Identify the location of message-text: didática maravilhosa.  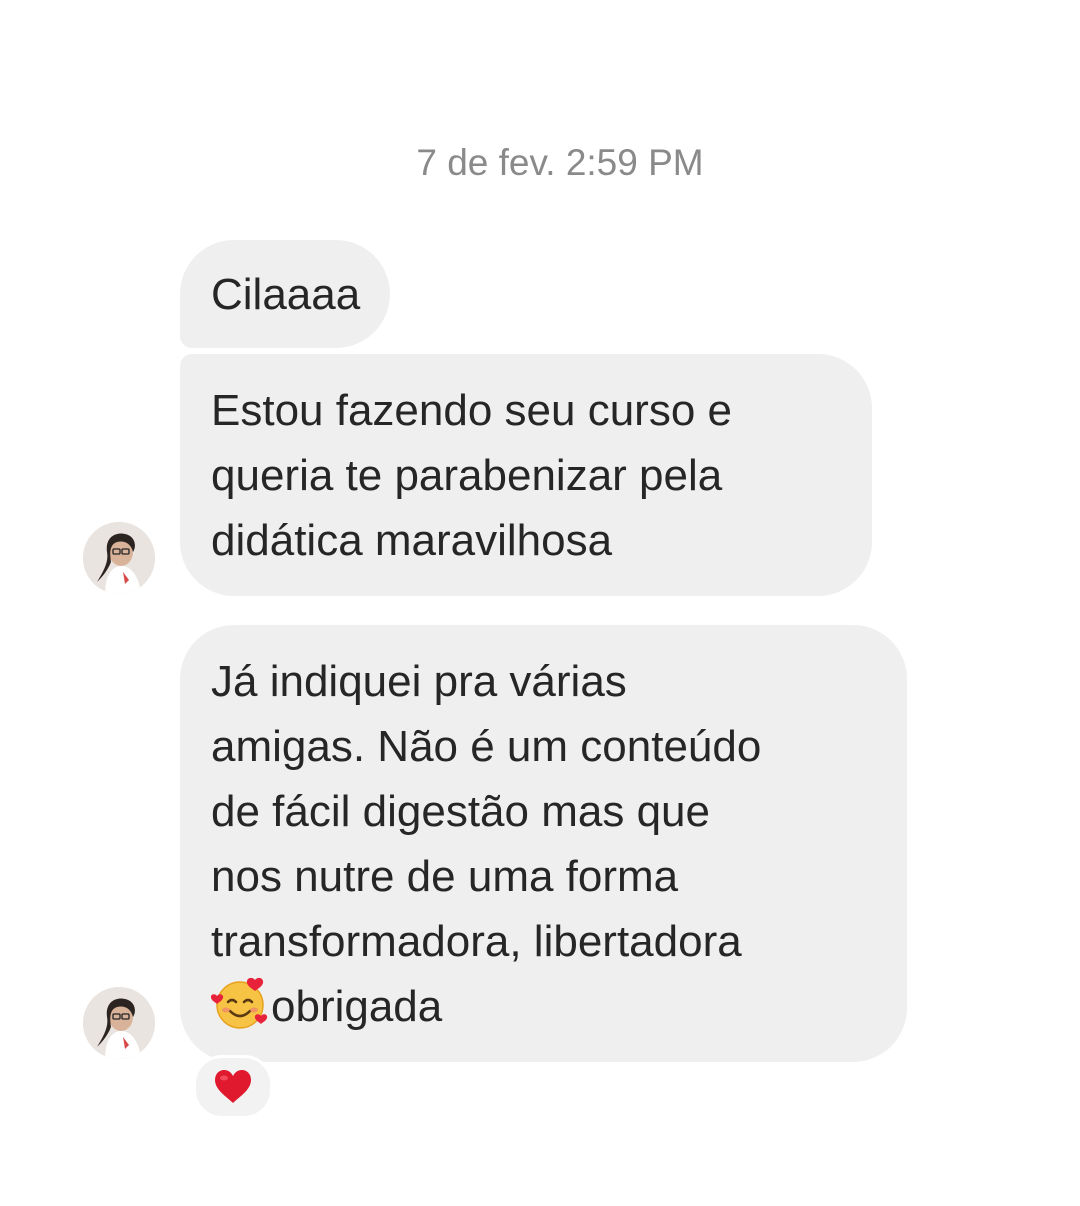
(412, 540).